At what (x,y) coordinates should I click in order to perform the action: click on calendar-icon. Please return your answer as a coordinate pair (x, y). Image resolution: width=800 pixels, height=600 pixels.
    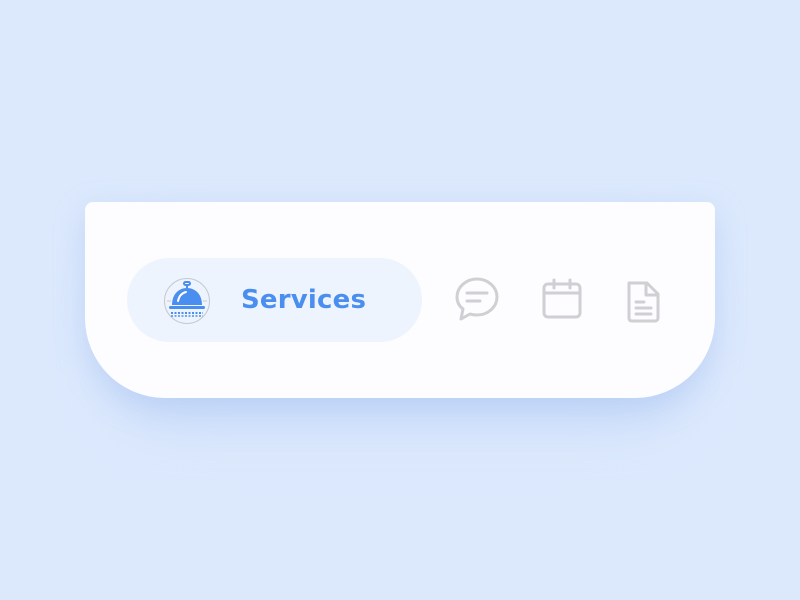
    Looking at the image, I should click on (562, 299).